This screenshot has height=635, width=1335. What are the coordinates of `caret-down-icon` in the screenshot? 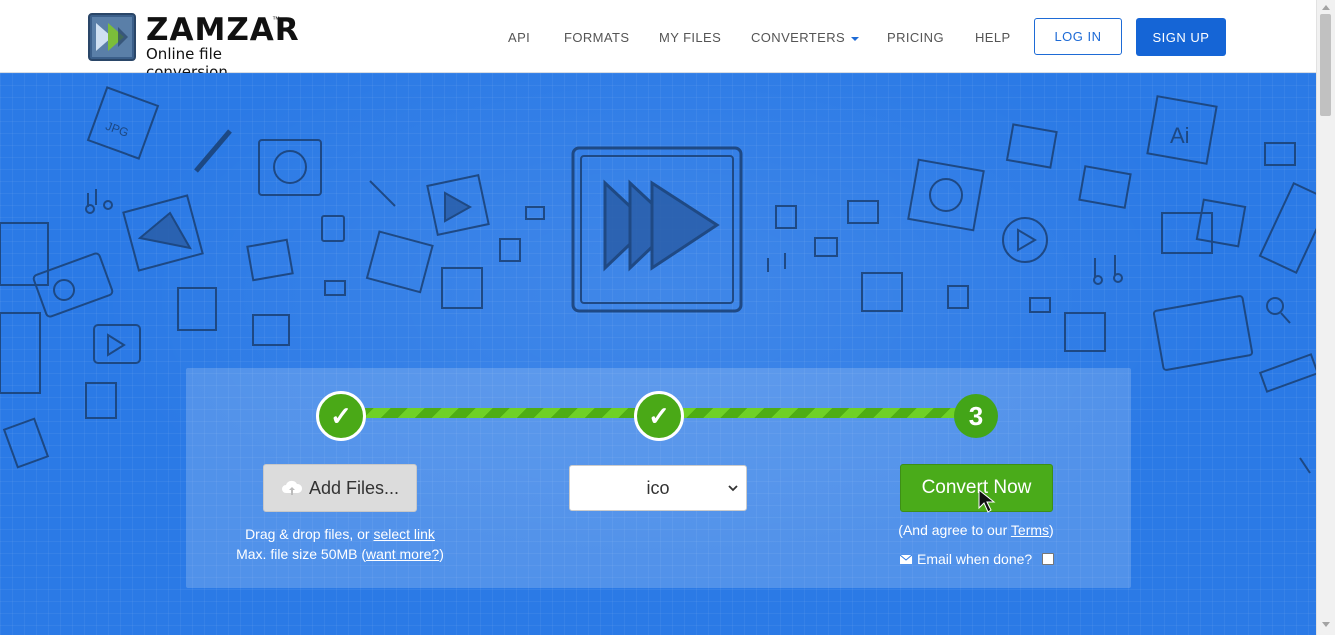 It's located at (855, 38).